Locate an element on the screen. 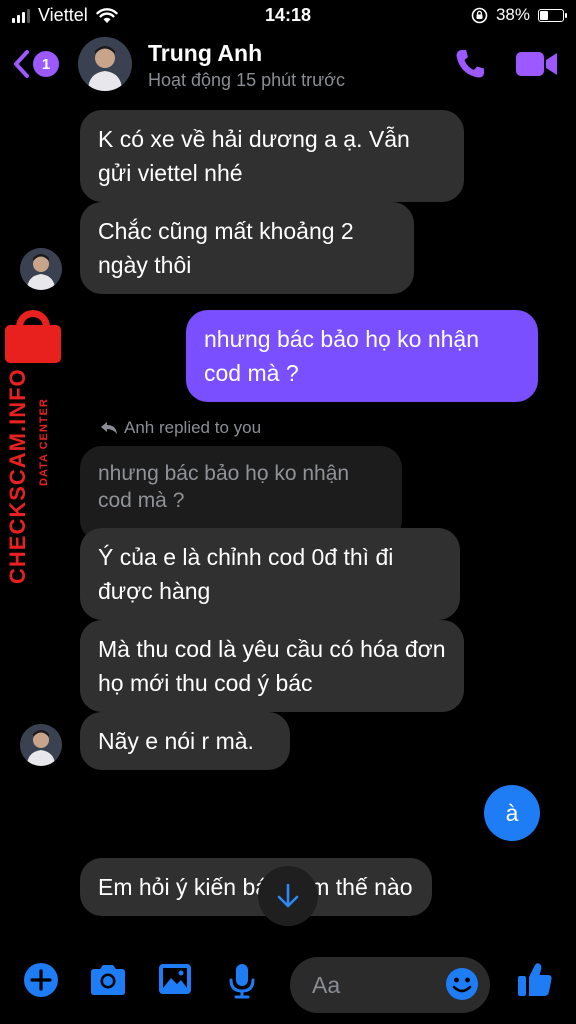  emoji-button is located at coordinates (462, 986).